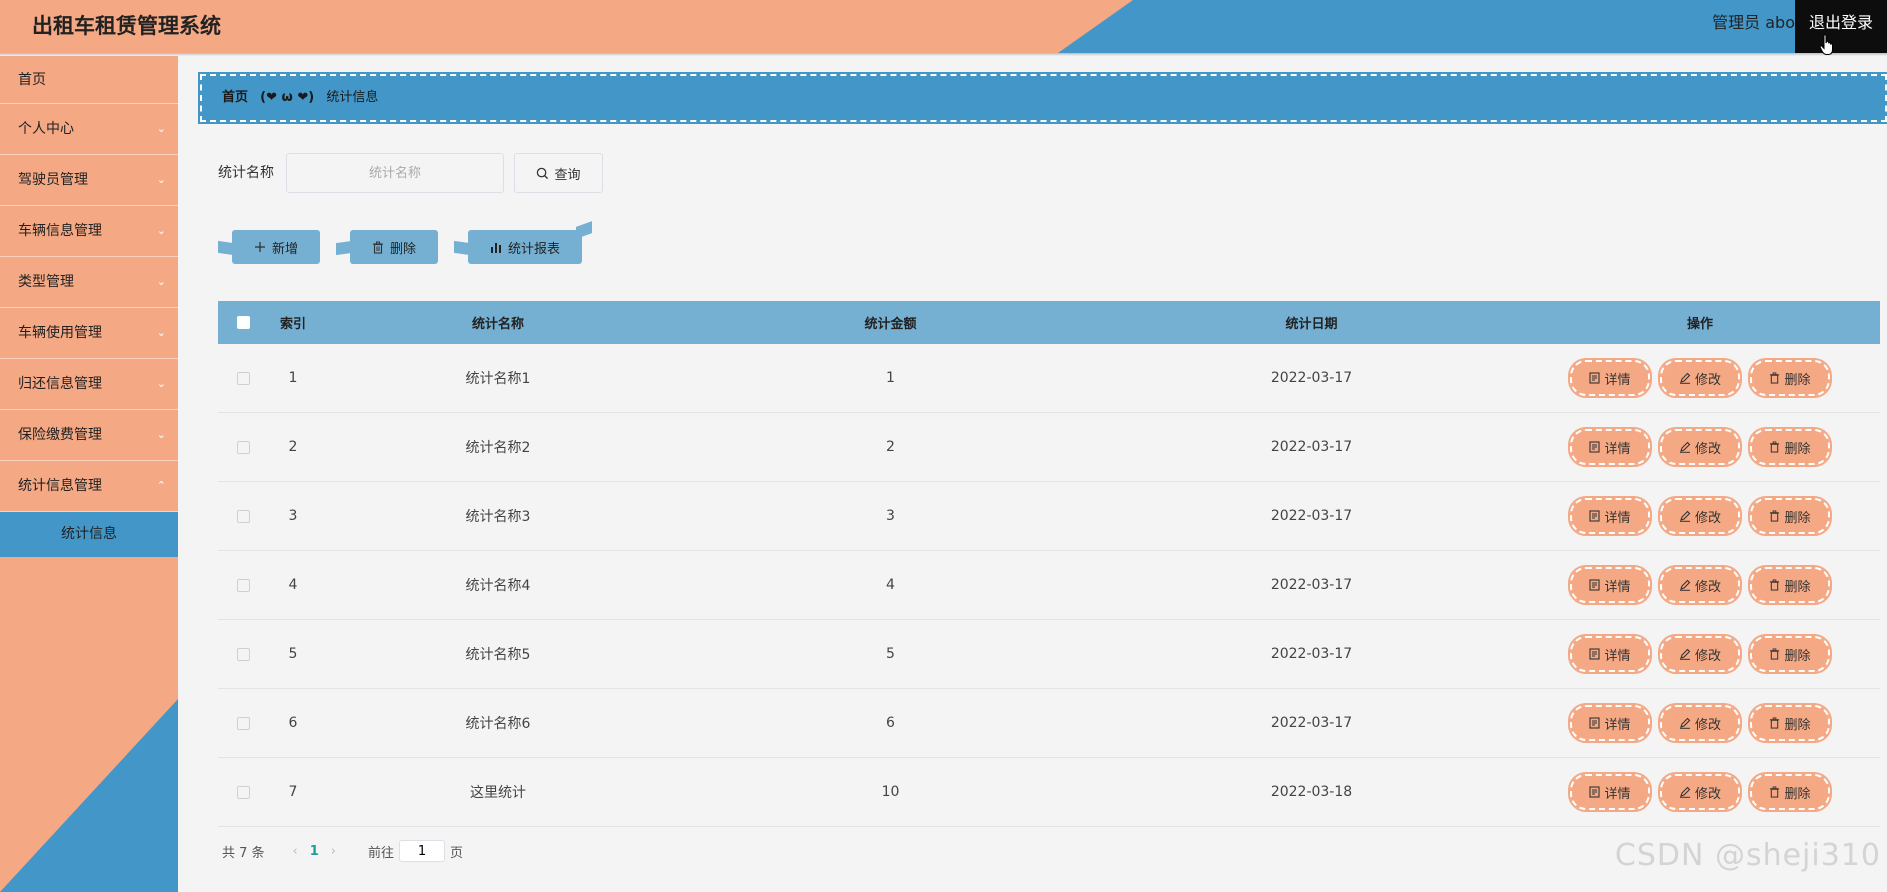  I want to click on cell-name: 统计名称1, so click(498, 379).